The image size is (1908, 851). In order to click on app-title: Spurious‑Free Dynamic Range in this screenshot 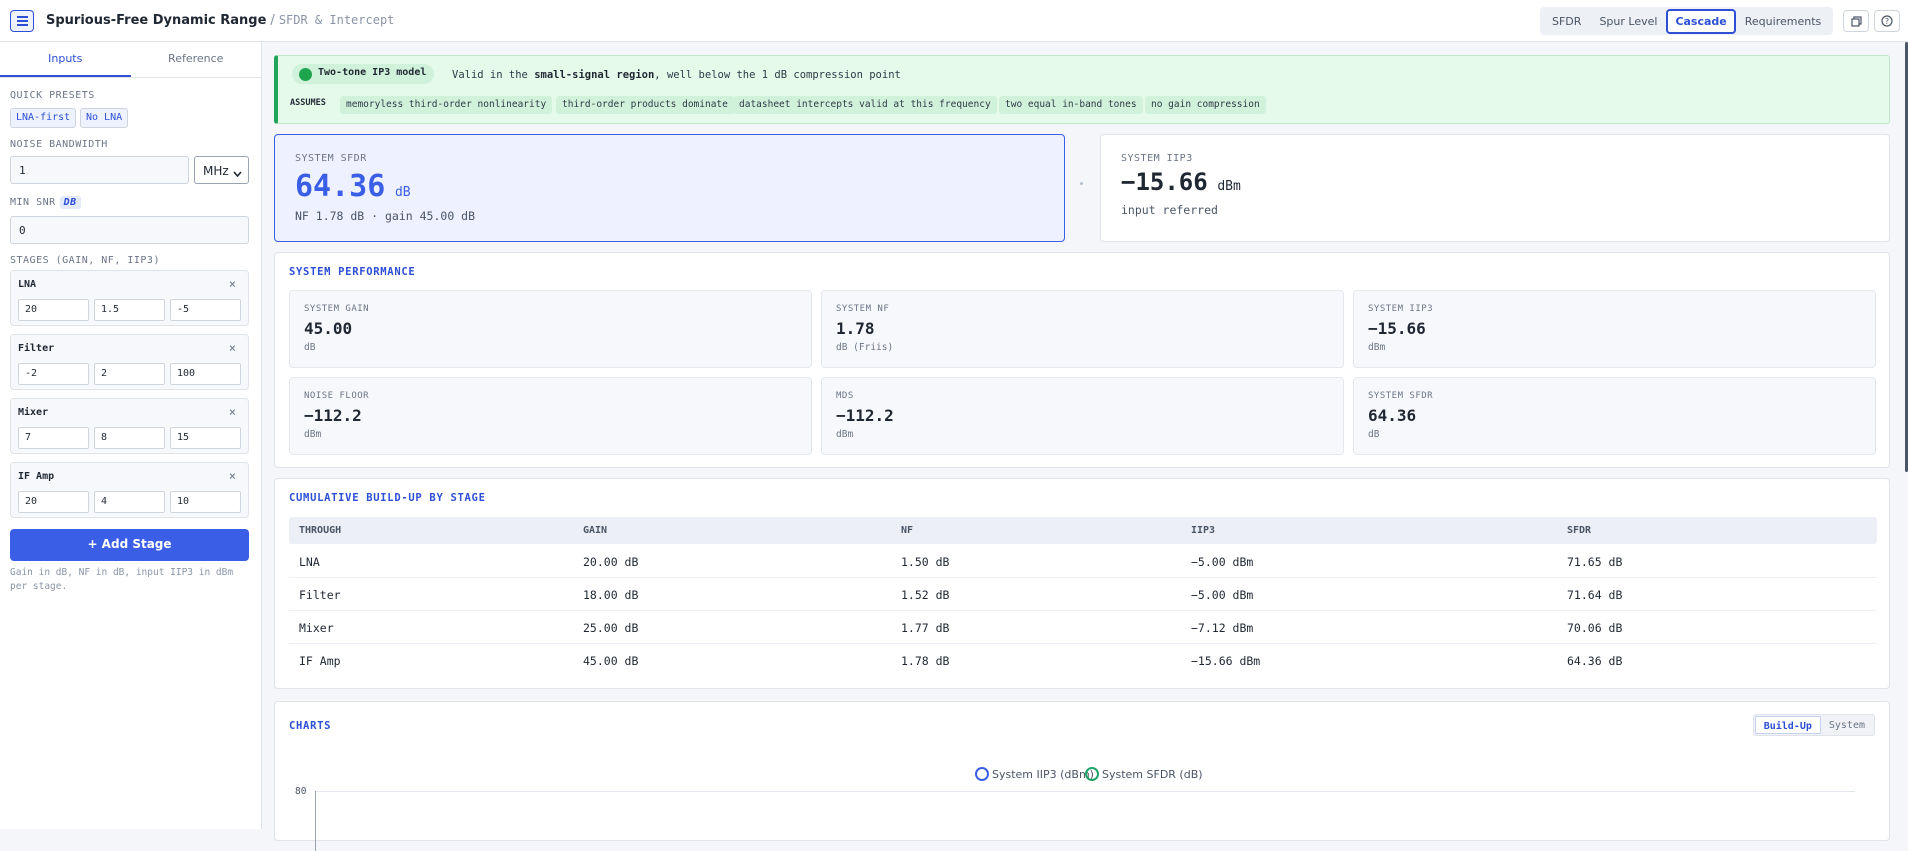, I will do `click(156, 20)`.